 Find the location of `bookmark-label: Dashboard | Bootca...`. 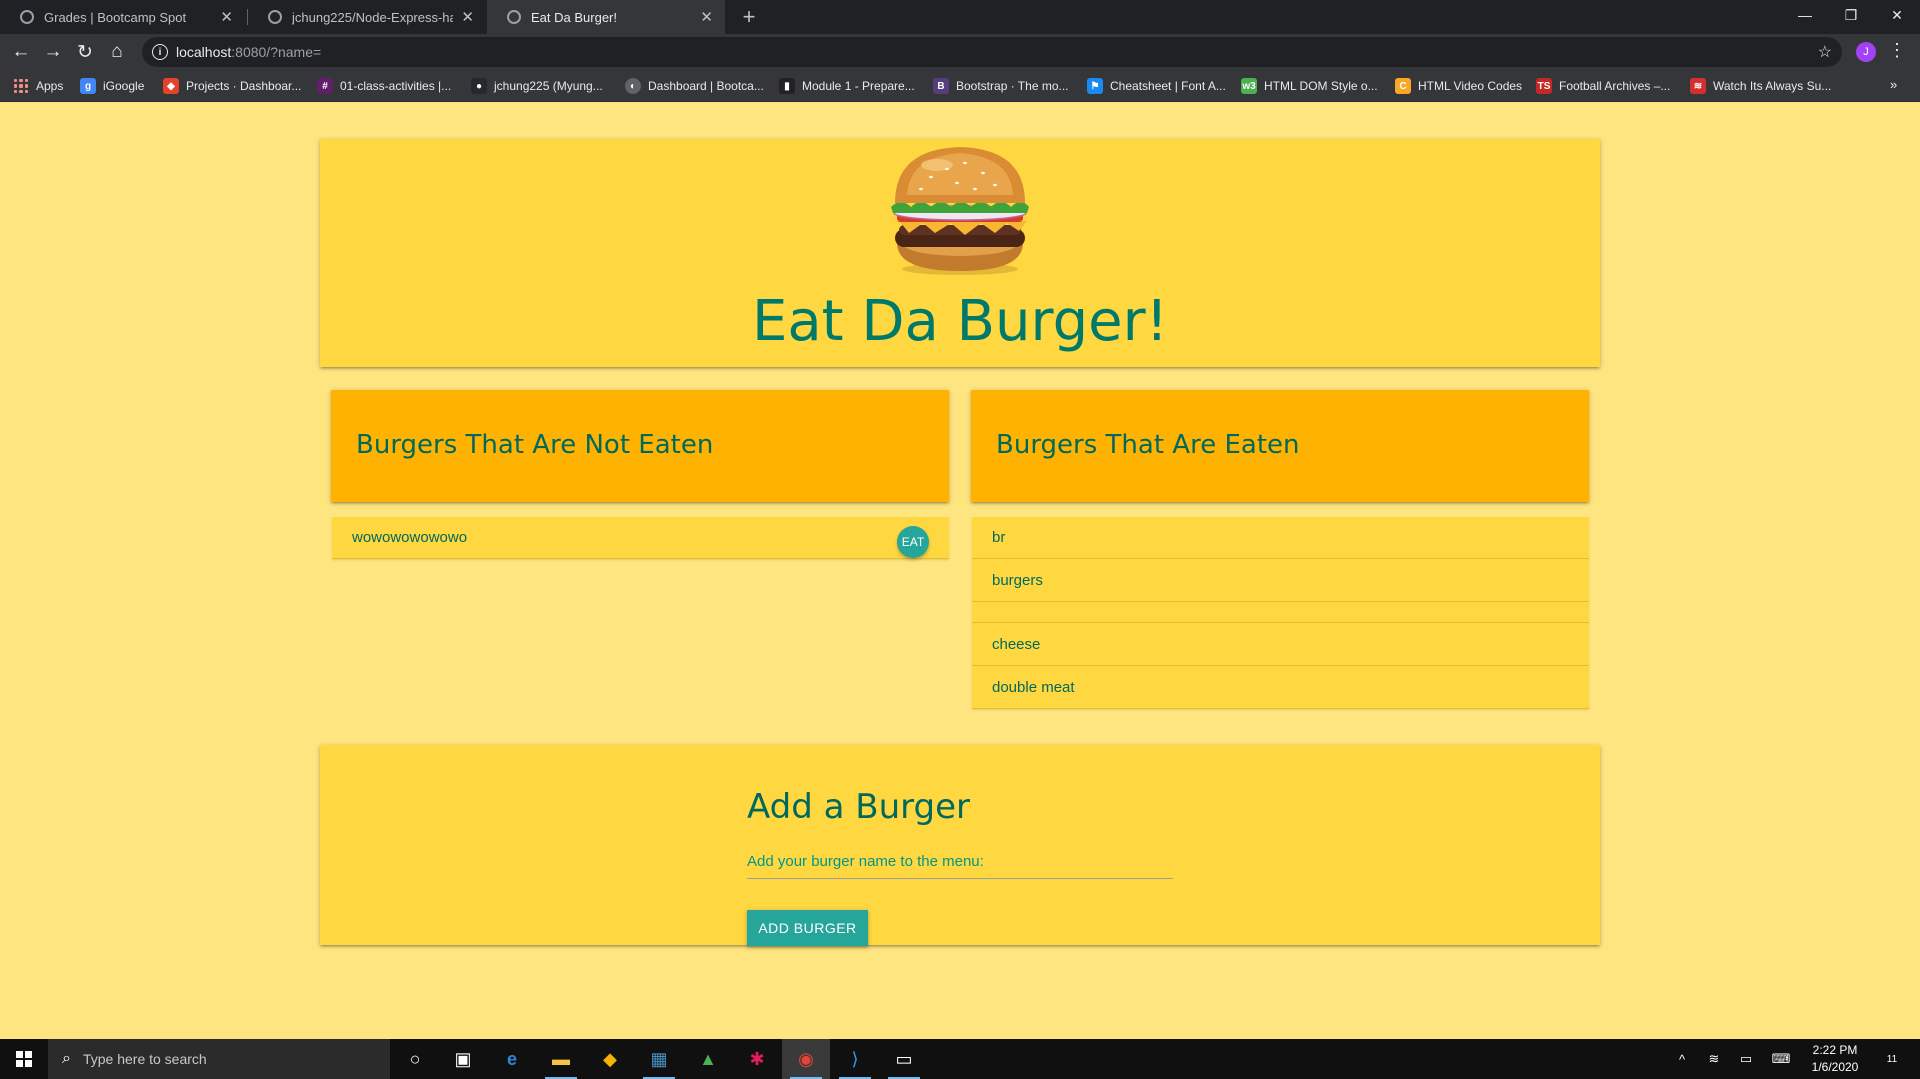

bookmark-label: Dashboard | Bootca... is located at coordinates (706, 86).